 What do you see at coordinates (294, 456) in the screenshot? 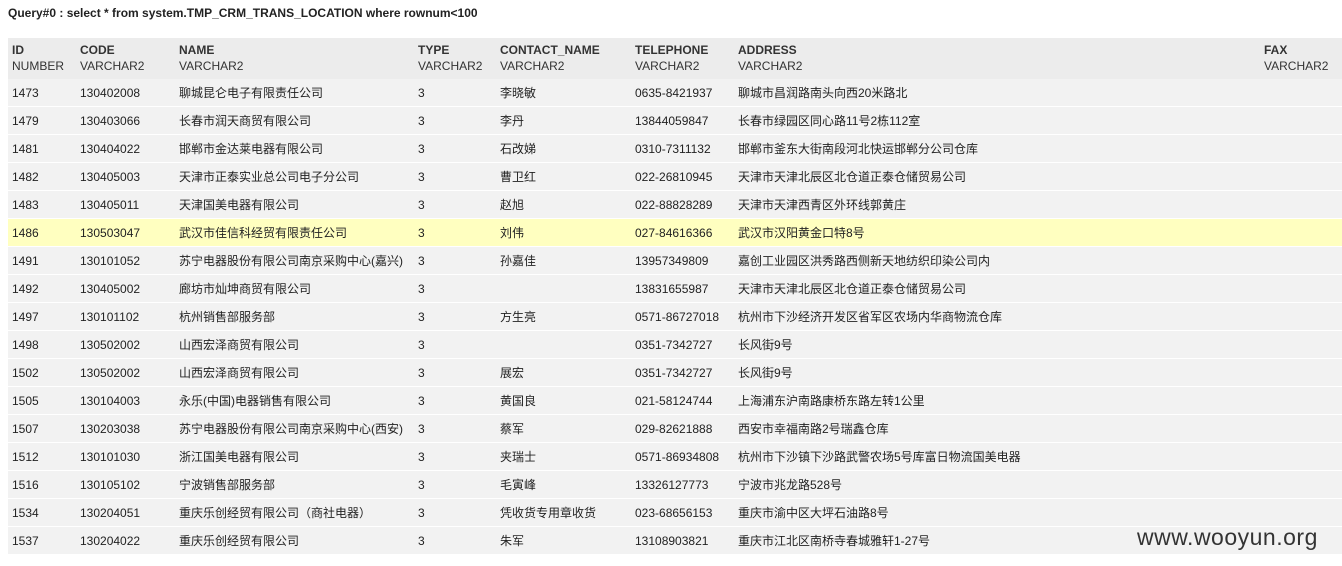
I see `cell-name: 浙江国美电器有限公司` at bounding box center [294, 456].